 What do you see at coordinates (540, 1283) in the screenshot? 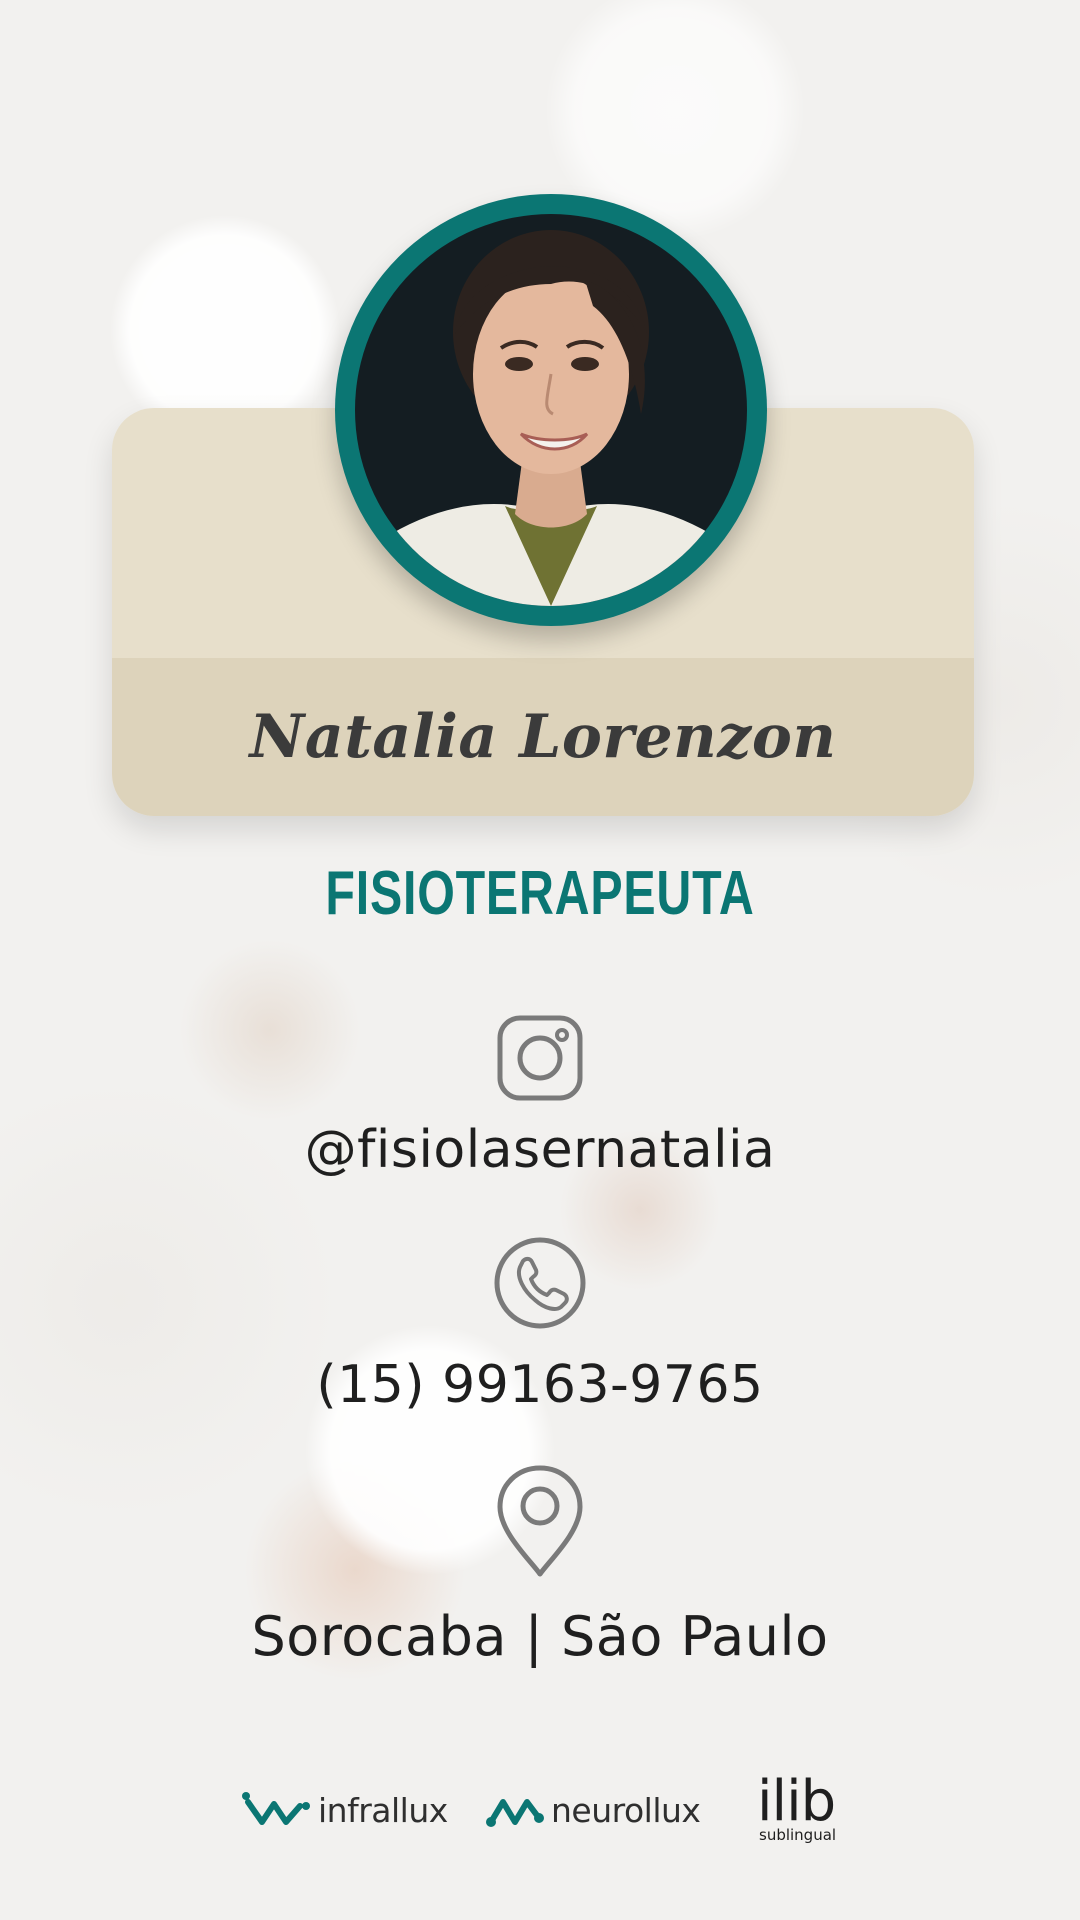
I see `phone-icon` at bounding box center [540, 1283].